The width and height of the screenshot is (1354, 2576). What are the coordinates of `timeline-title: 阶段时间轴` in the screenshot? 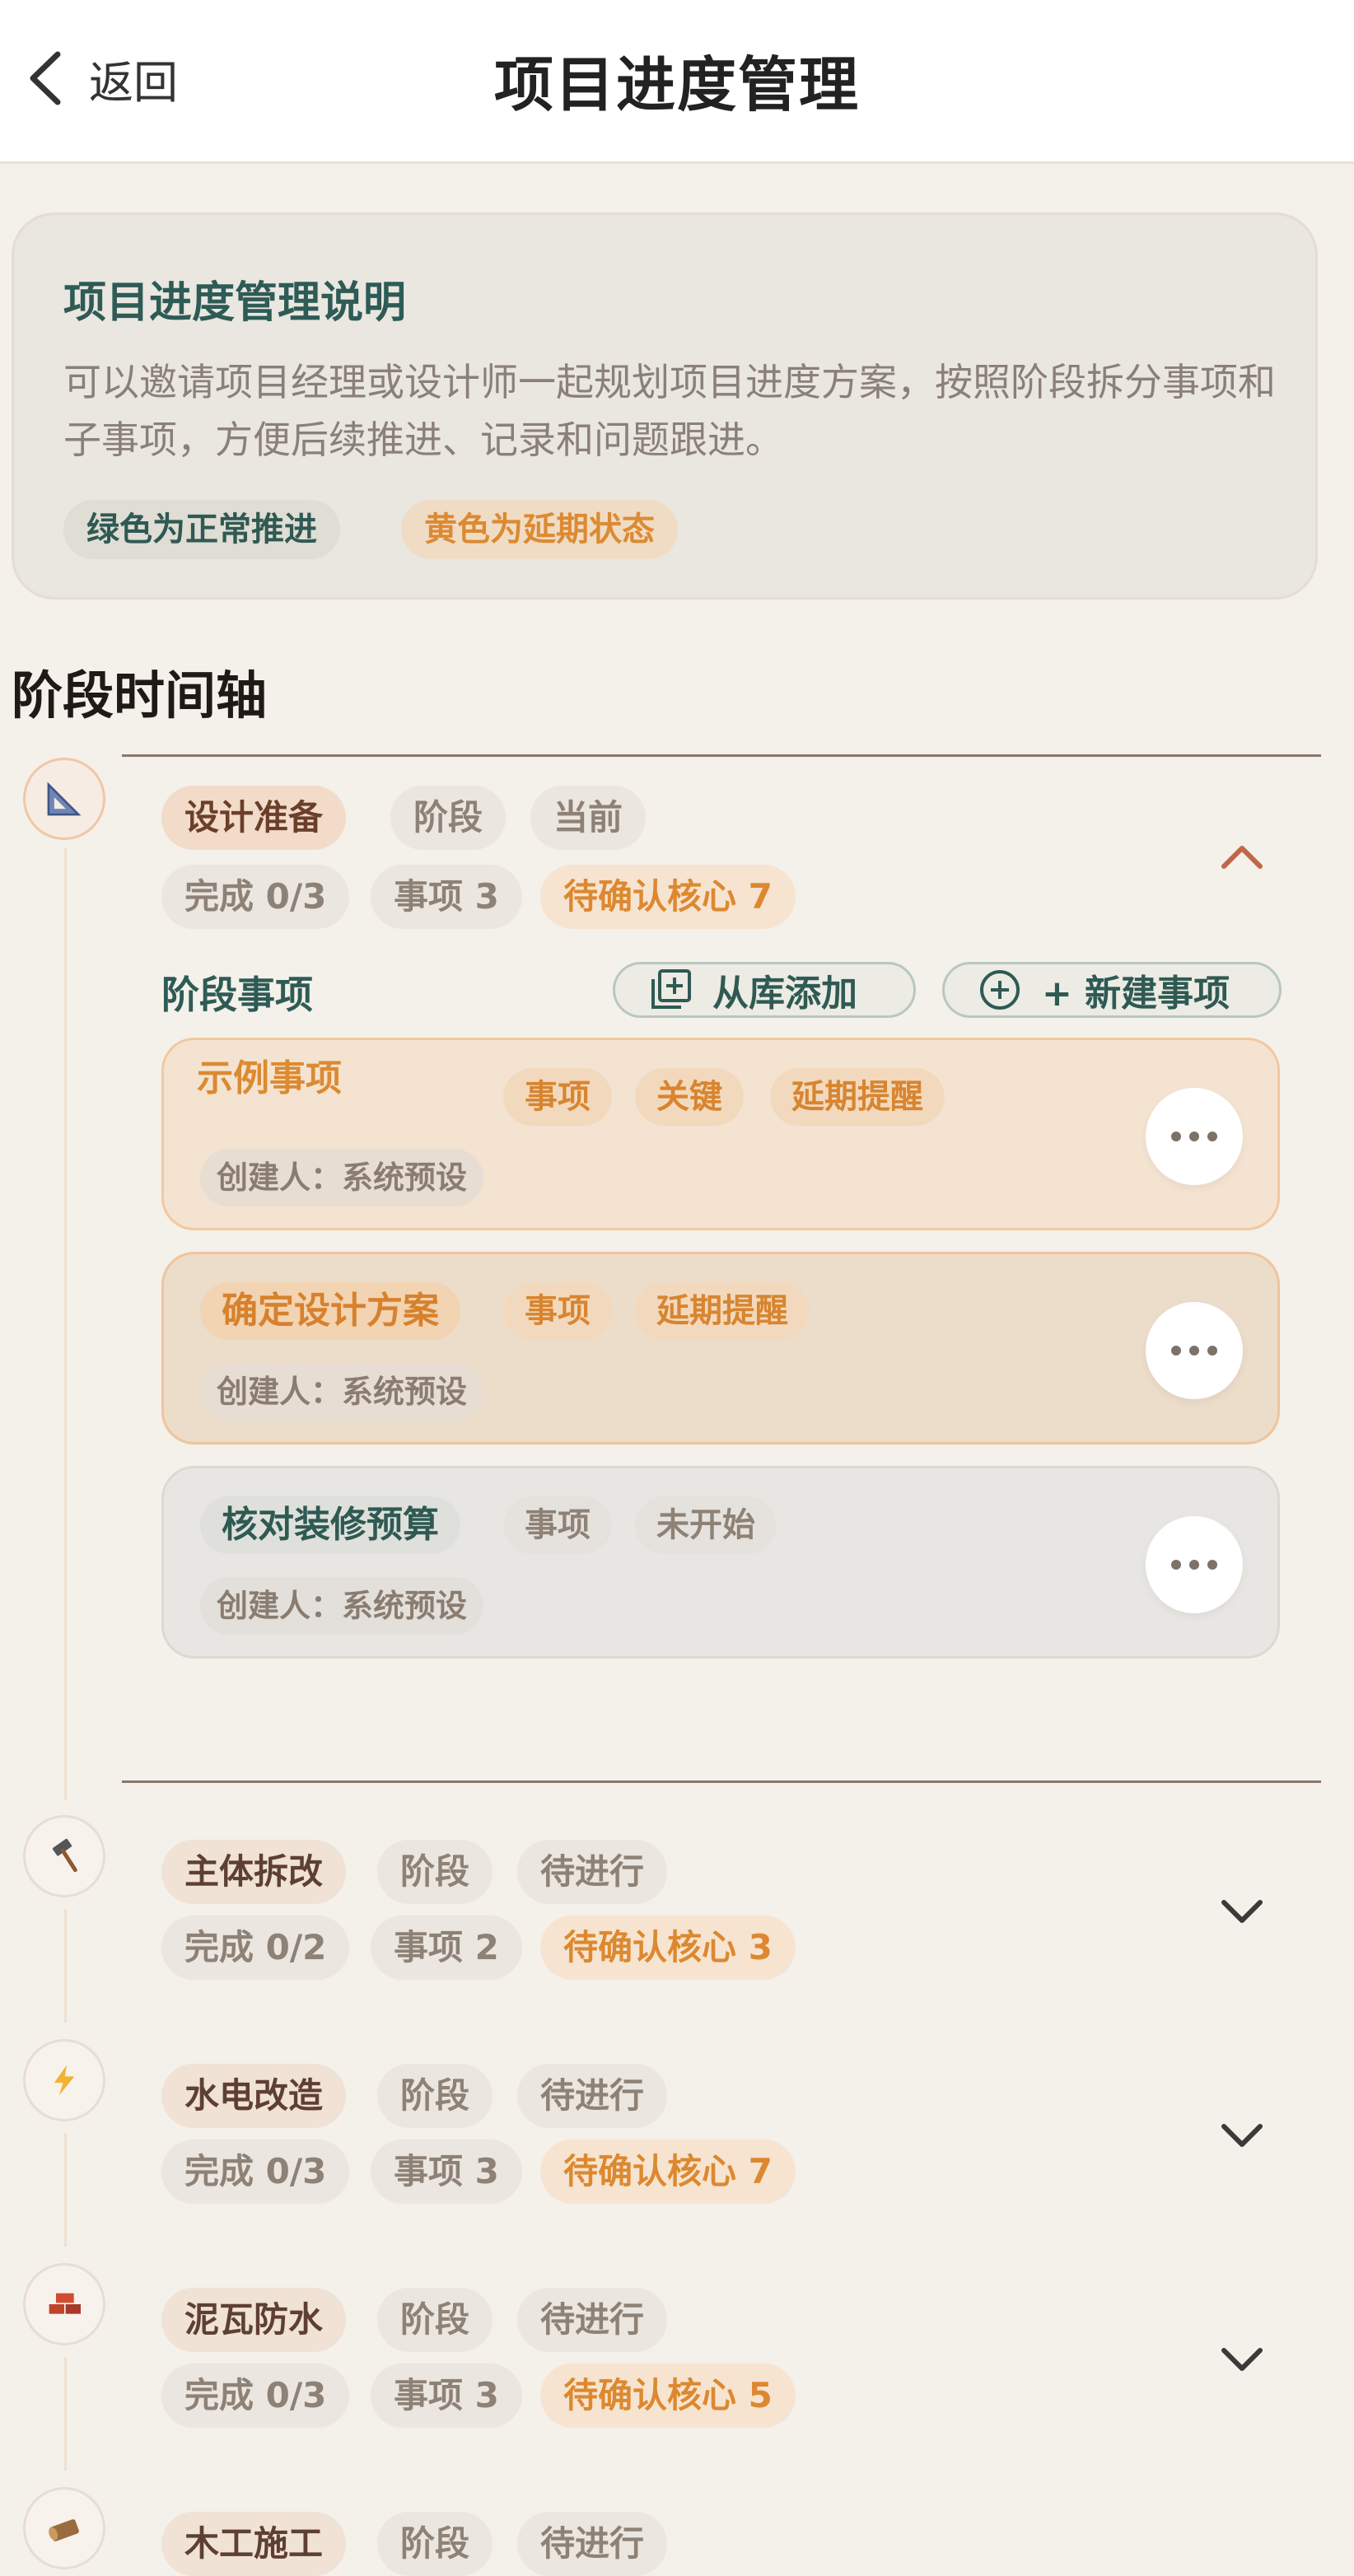 It's located at (140, 695).